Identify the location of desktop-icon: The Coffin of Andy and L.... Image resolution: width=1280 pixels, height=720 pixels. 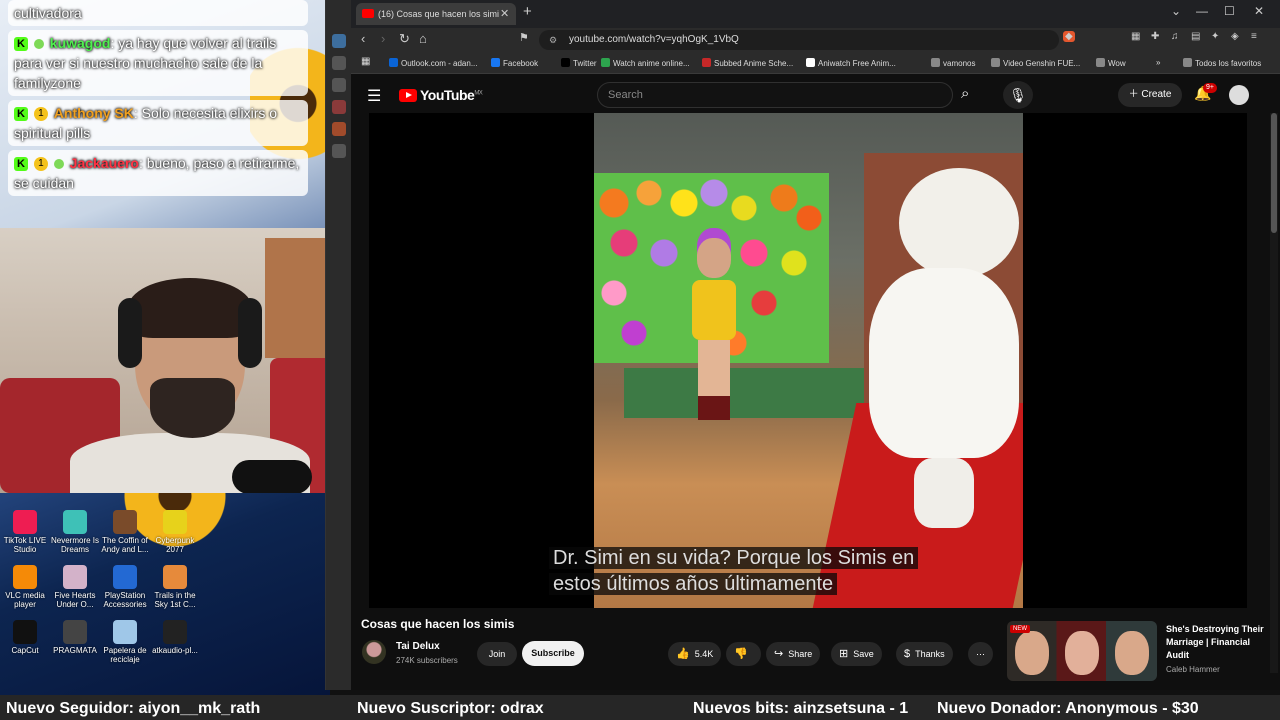
(125, 532).